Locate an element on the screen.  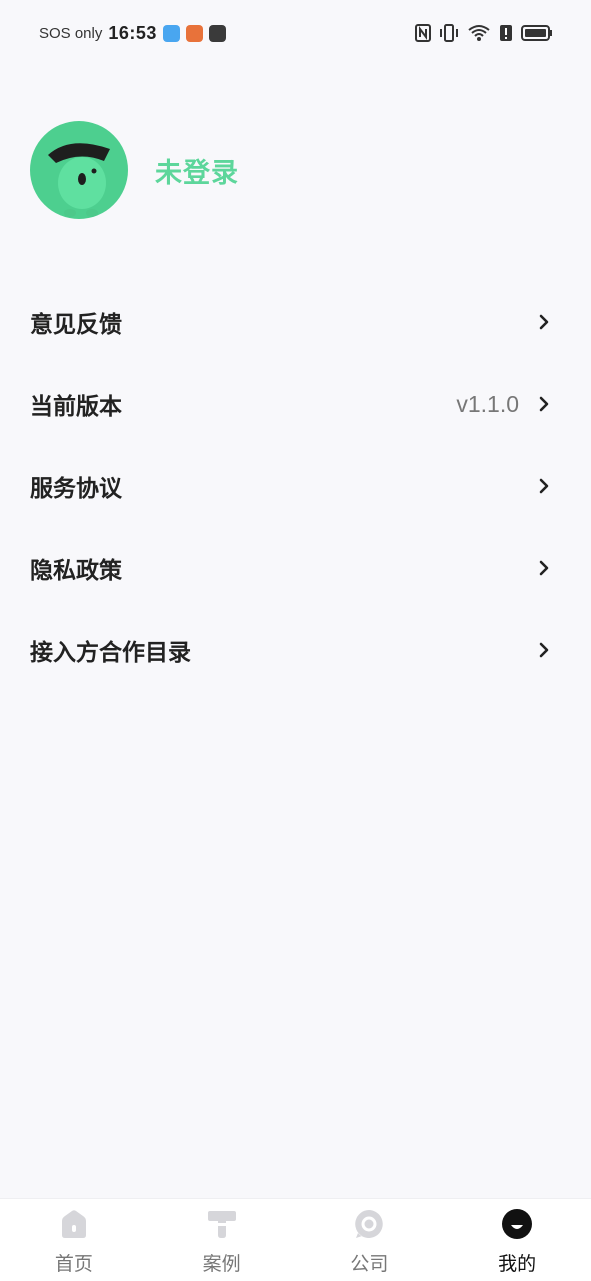
company-icon is located at coordinates (369, 1224).